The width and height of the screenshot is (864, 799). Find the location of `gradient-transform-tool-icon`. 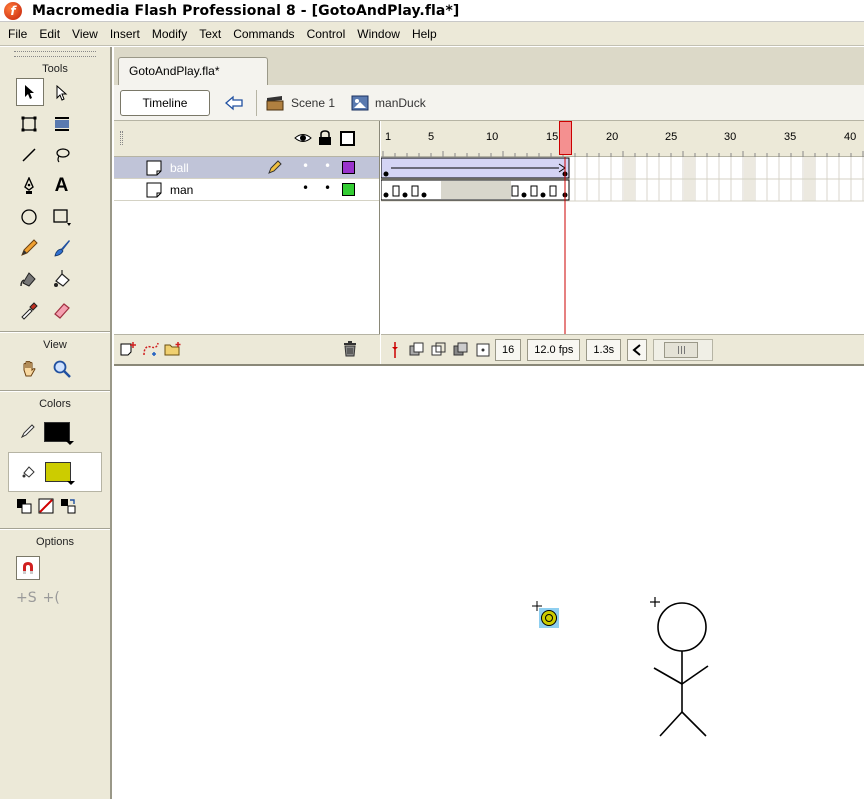

gradient-transform-tool-icon is located at coordinates (61, 123).